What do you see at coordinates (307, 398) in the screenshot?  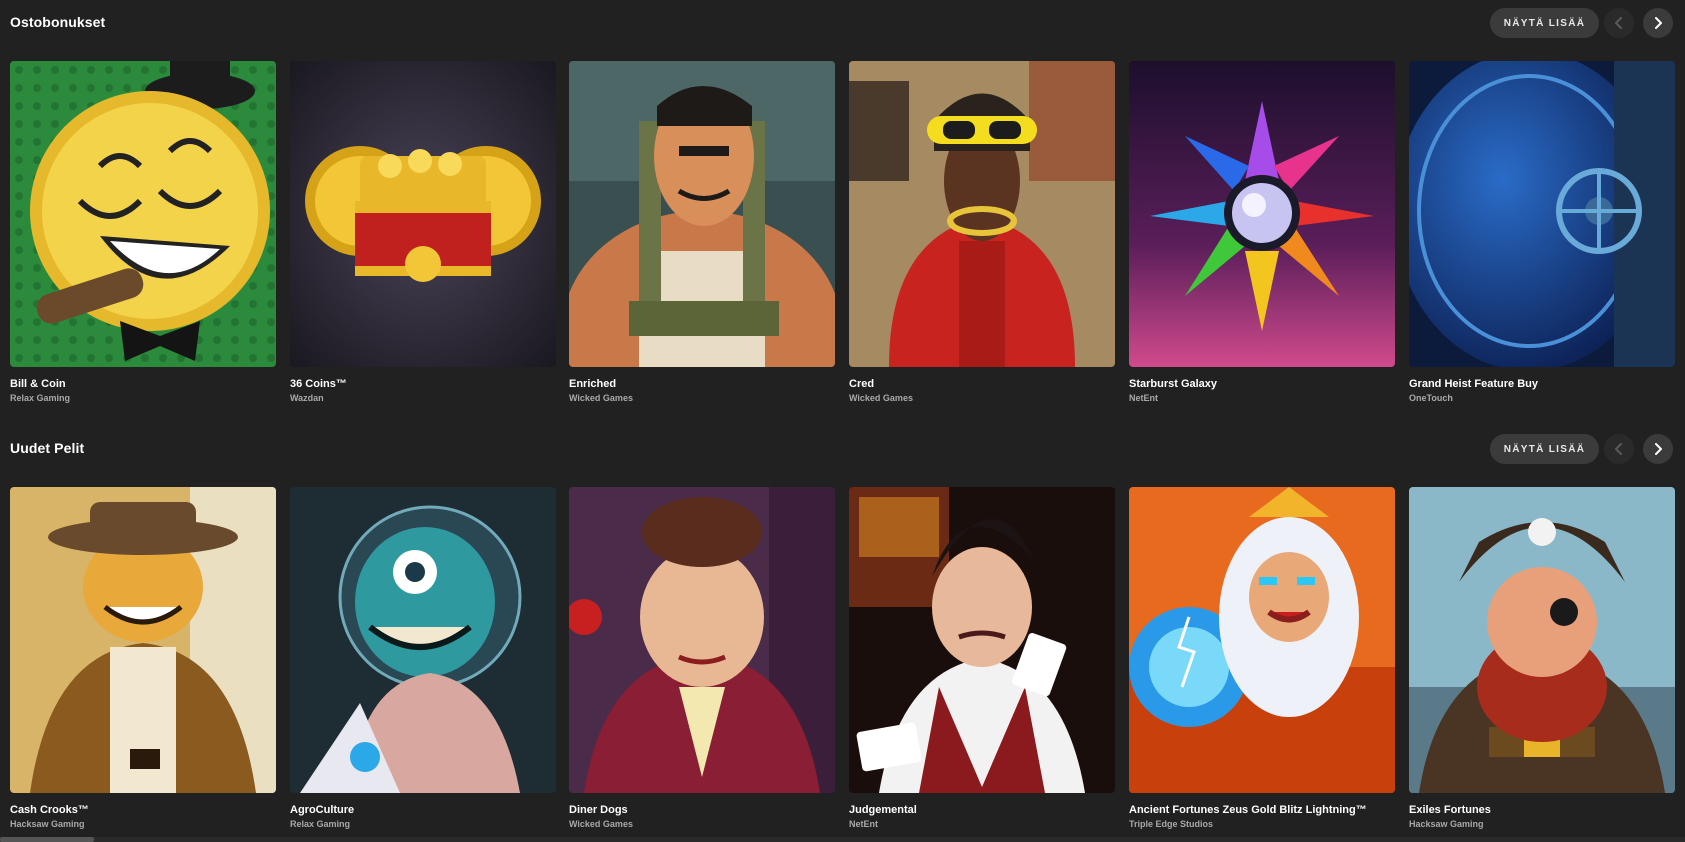 I see `game-provider: Wazdan` at bounding box center [307, 398].